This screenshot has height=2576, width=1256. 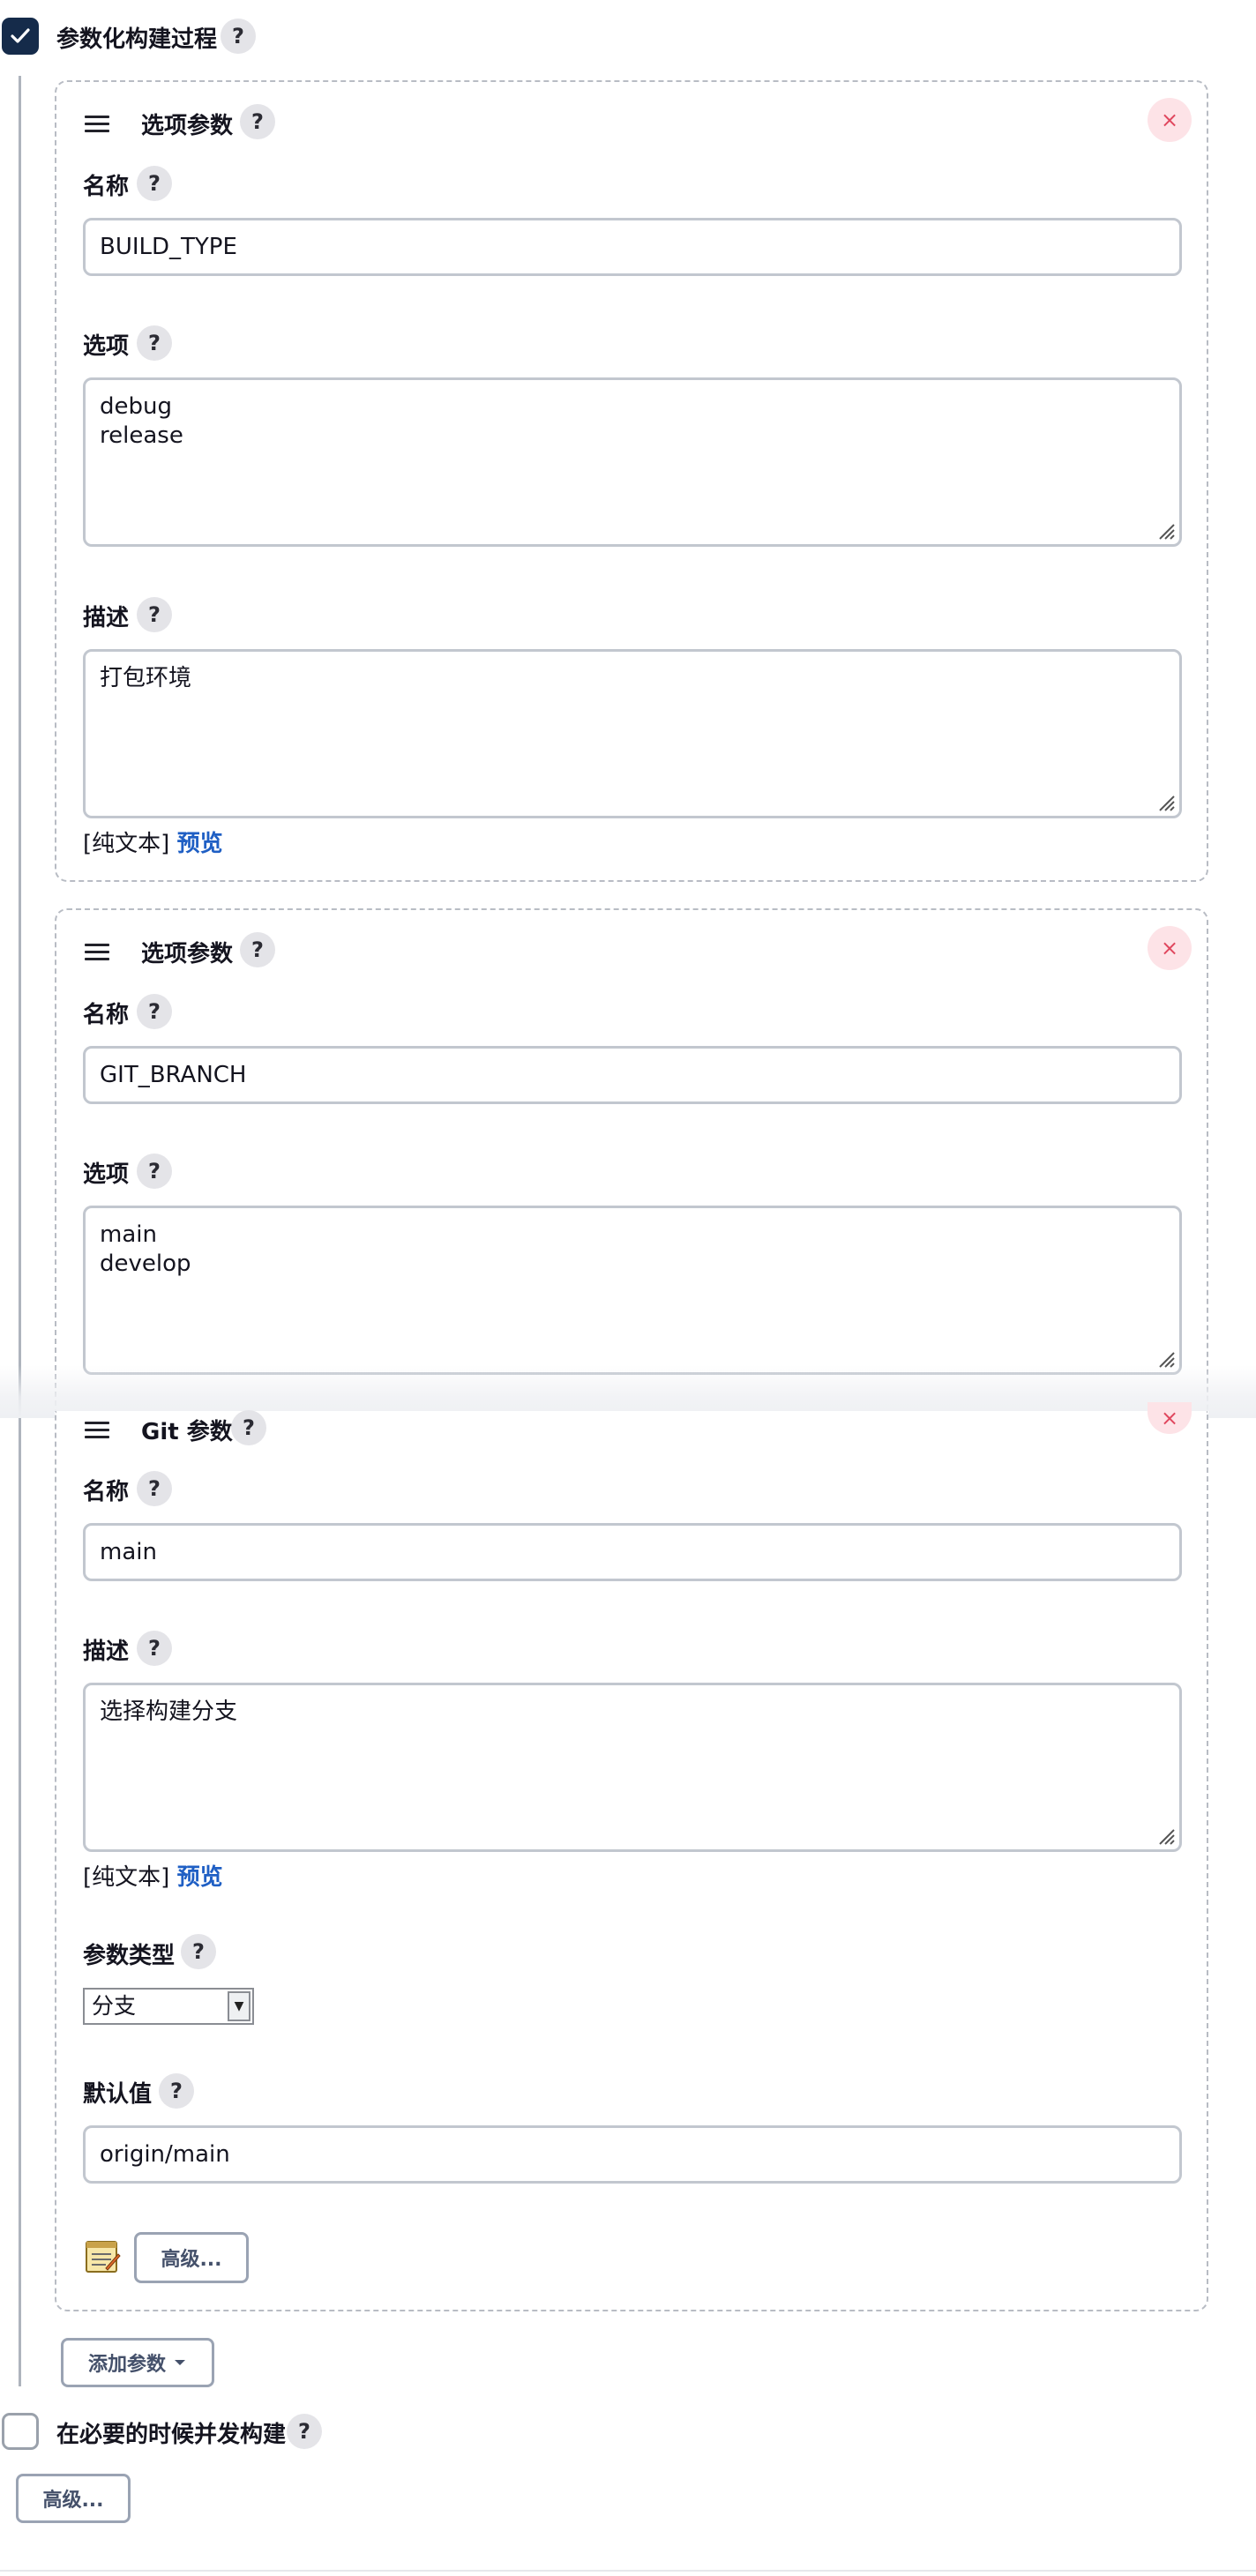 I want to click on parameterized-build-checkbox, so click(x=20, y=36).